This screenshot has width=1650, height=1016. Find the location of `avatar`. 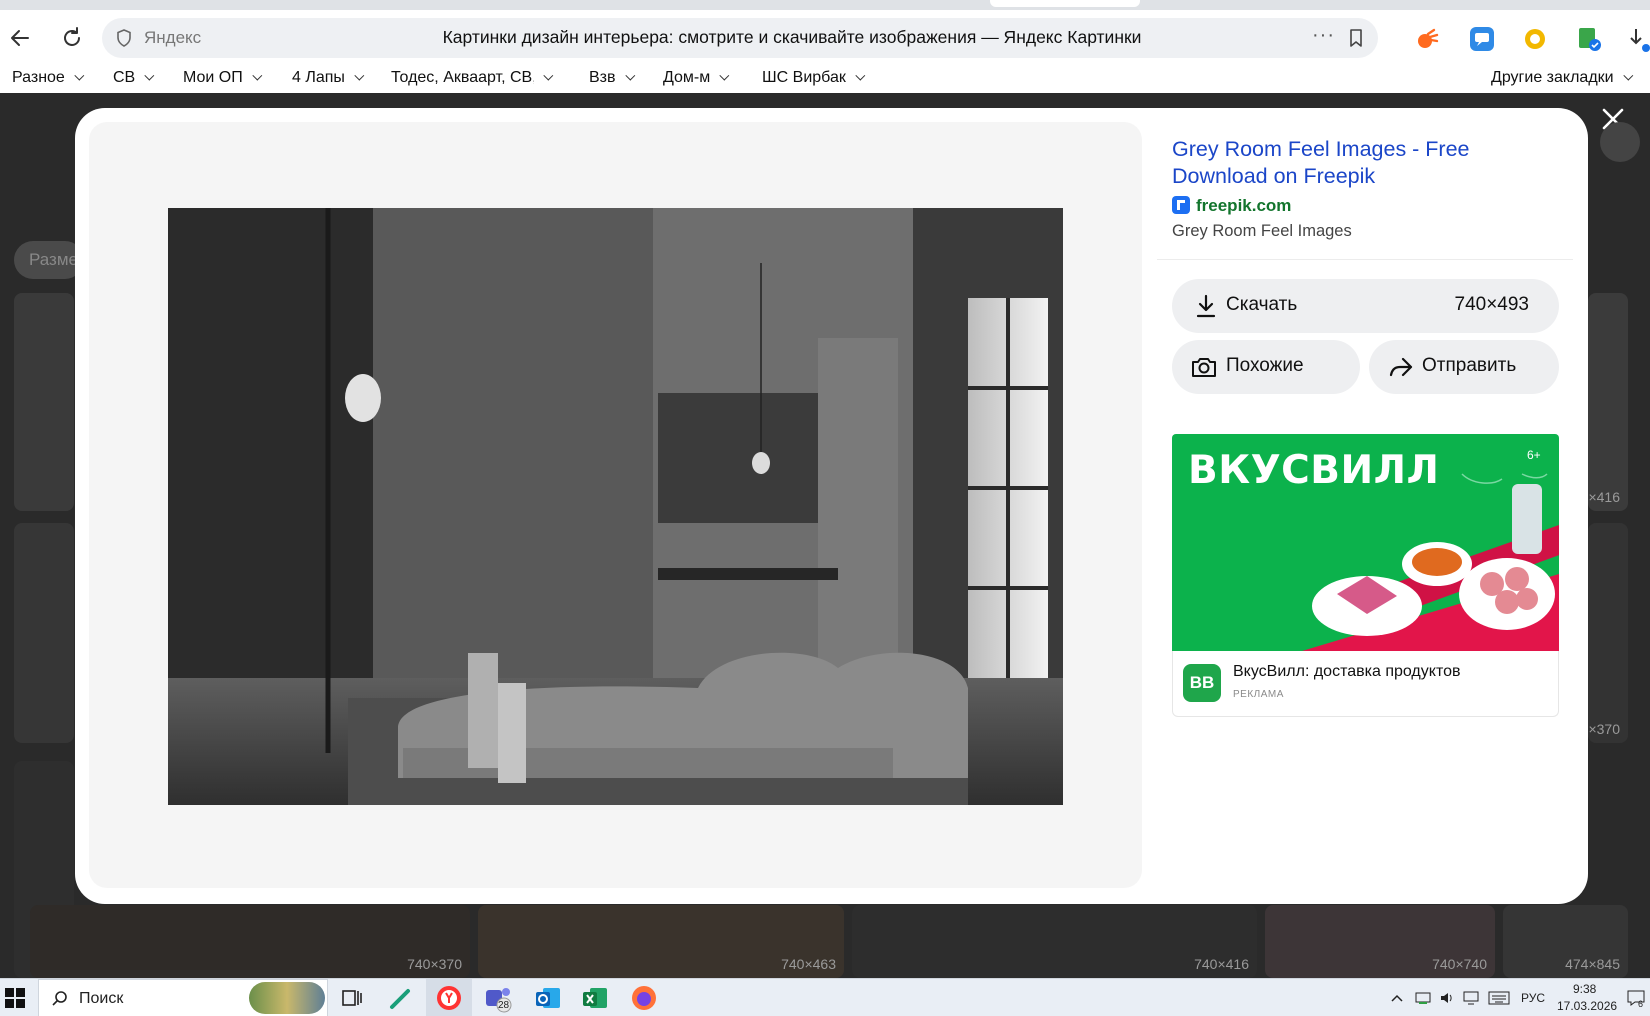

avatar is located at coordinates (1620, 142).